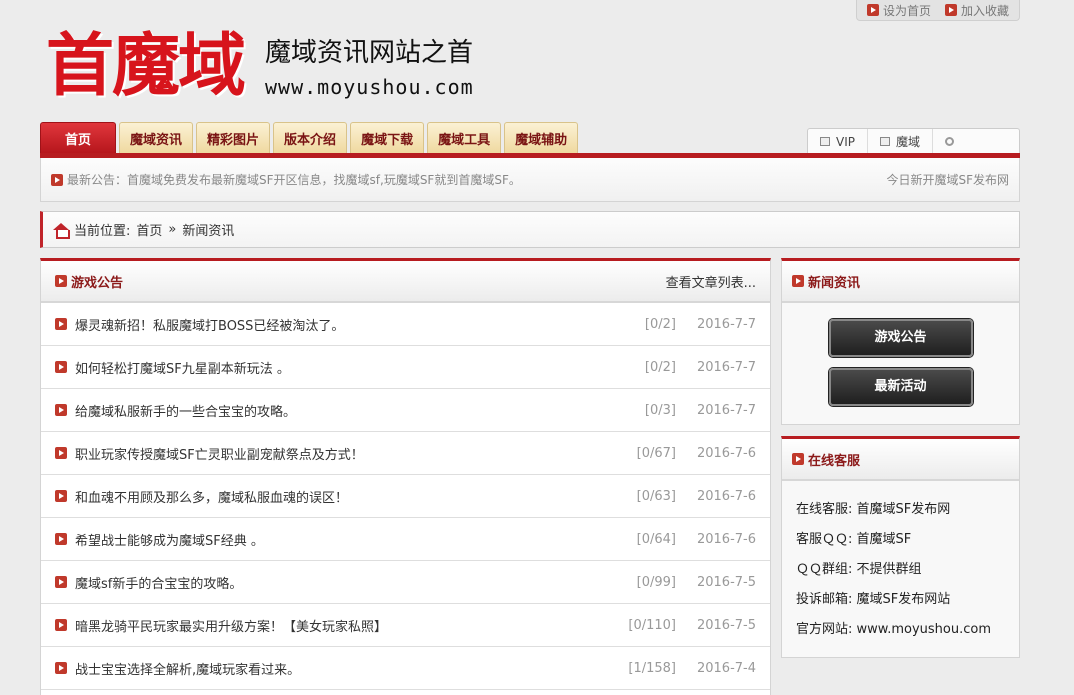 The width and height of the screenshot is (1074, 695). What do you see at coordinates (838, 141) in the screenshot?
I see `vip-link: VIP` at bounding box center [838, 141].